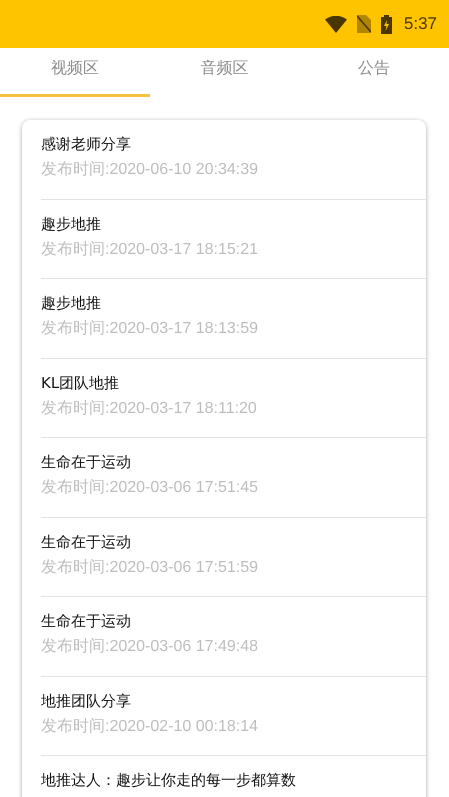 This screenshot has height=797, width=449. Describe the element at coordinates (86, 701) in the screenshot. I see `post-title: 地推团队分享` at that location.